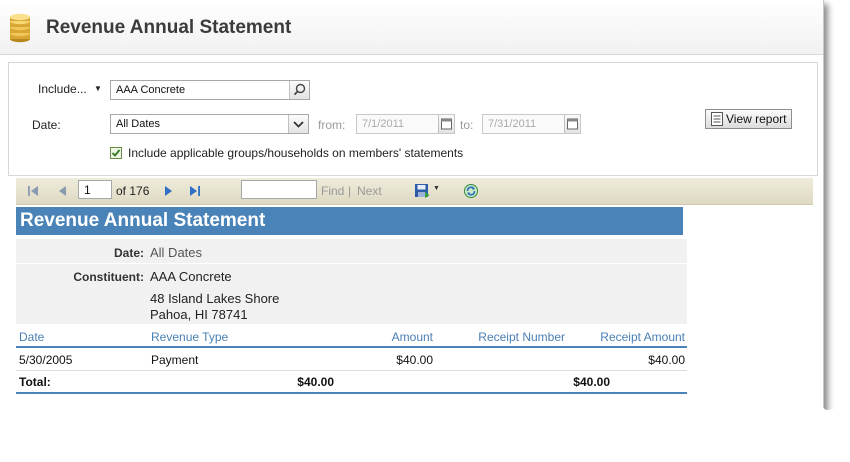  What do you see at coordinates (405, 124) in the screenshot?
I see `from-date-field: 7/1/2011` at bounding box center [405, 124].